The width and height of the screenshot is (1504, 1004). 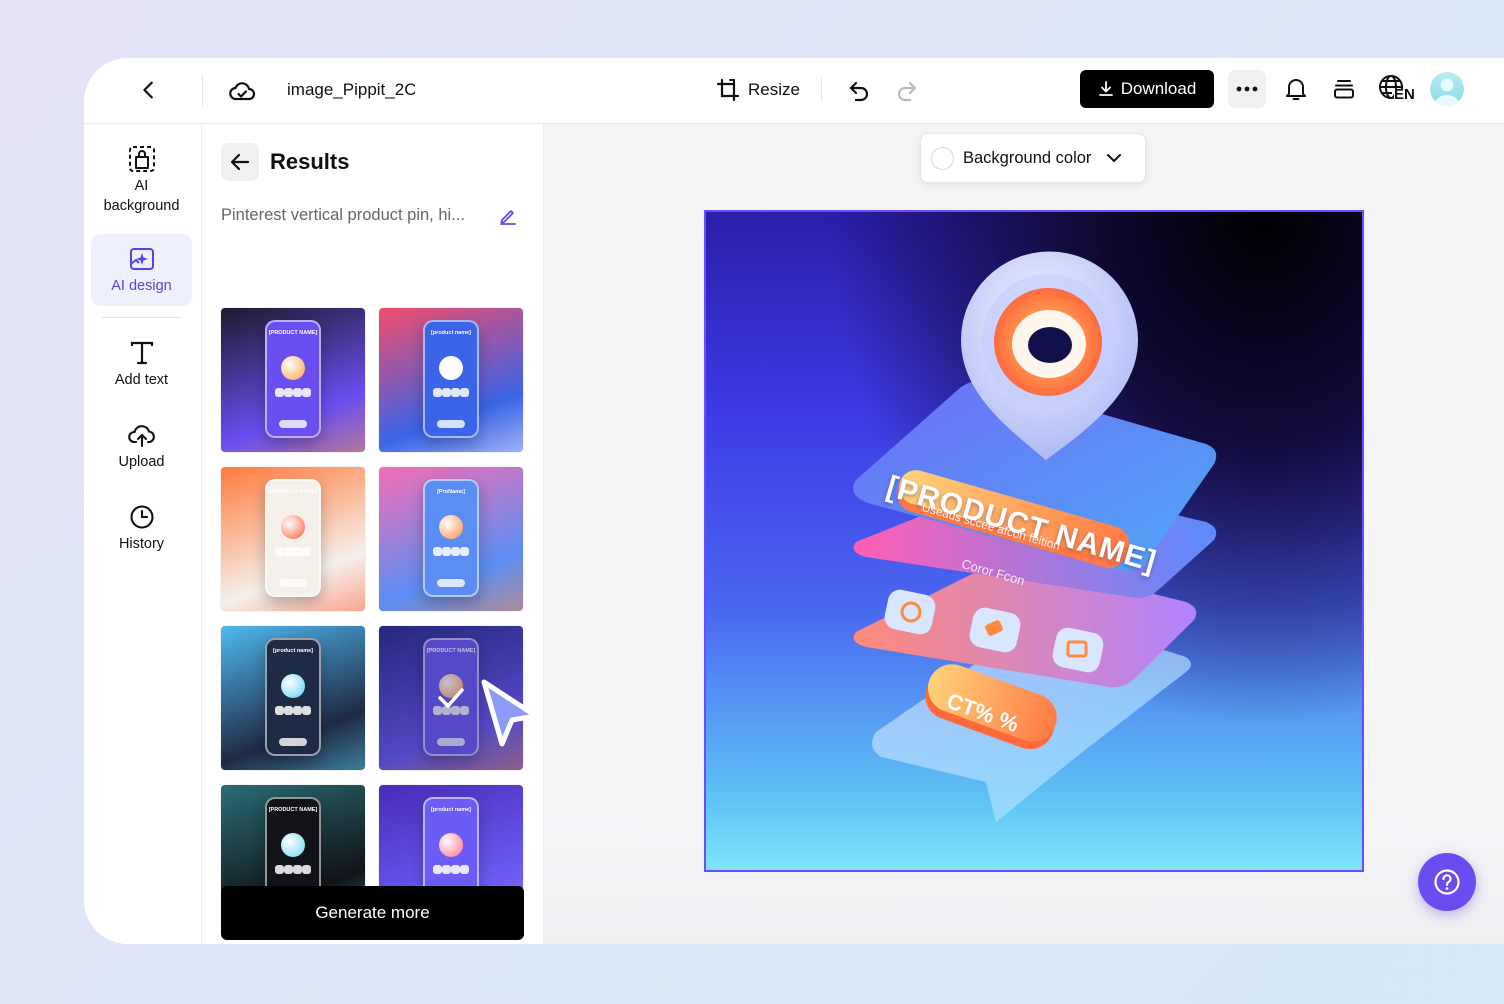 What do you see at coordinates (451, 698) in the screenshot?
I see `check-icon` at bounding box center [451, 698].